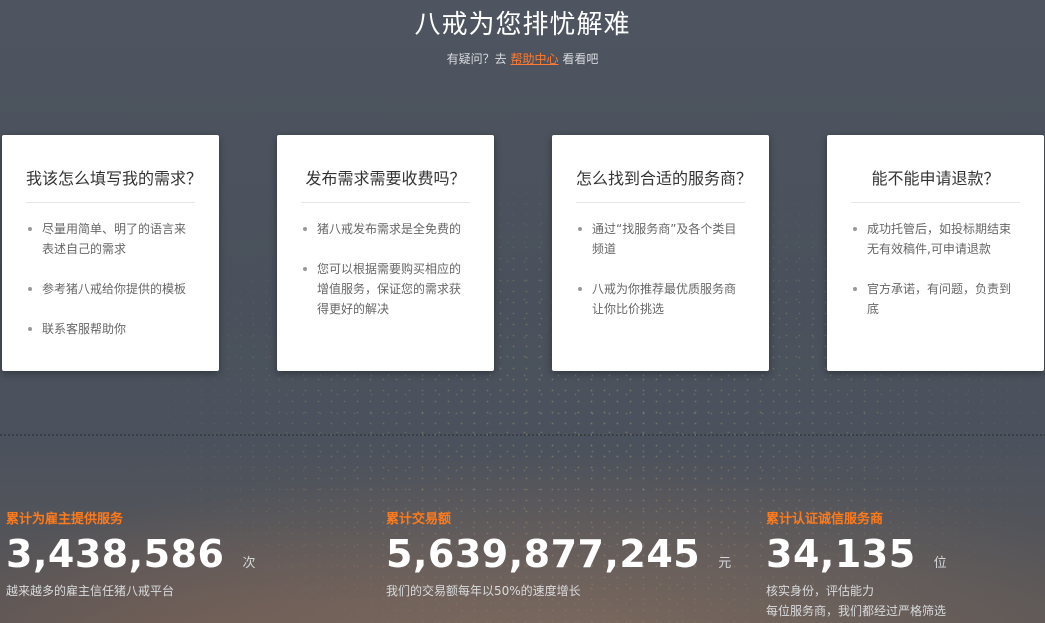  Describe the element at coordinates (249, 563) in the screenshot. I see `stat-unit: 次` at that location.